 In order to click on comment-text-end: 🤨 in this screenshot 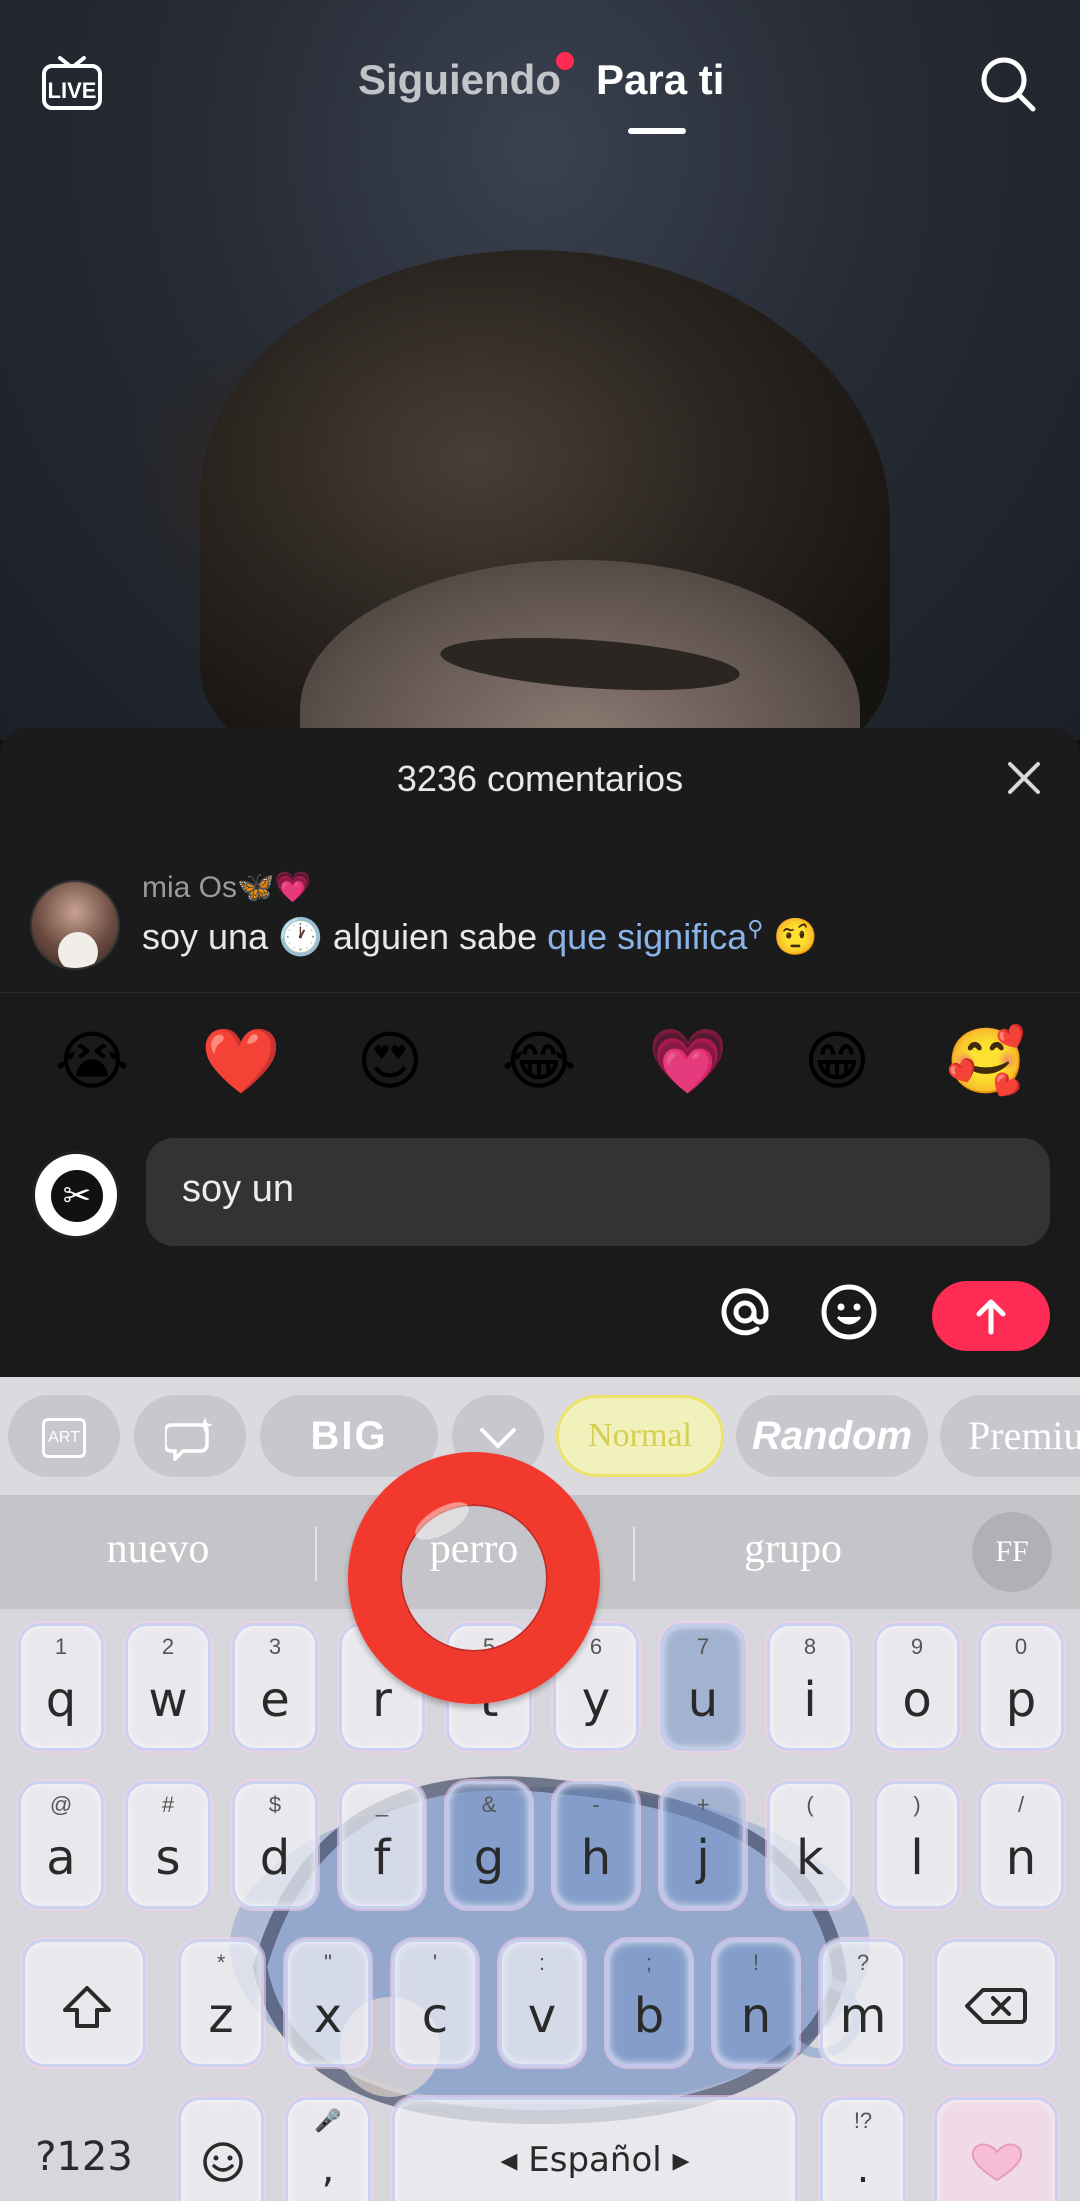, I will do `click(791, 936)`.